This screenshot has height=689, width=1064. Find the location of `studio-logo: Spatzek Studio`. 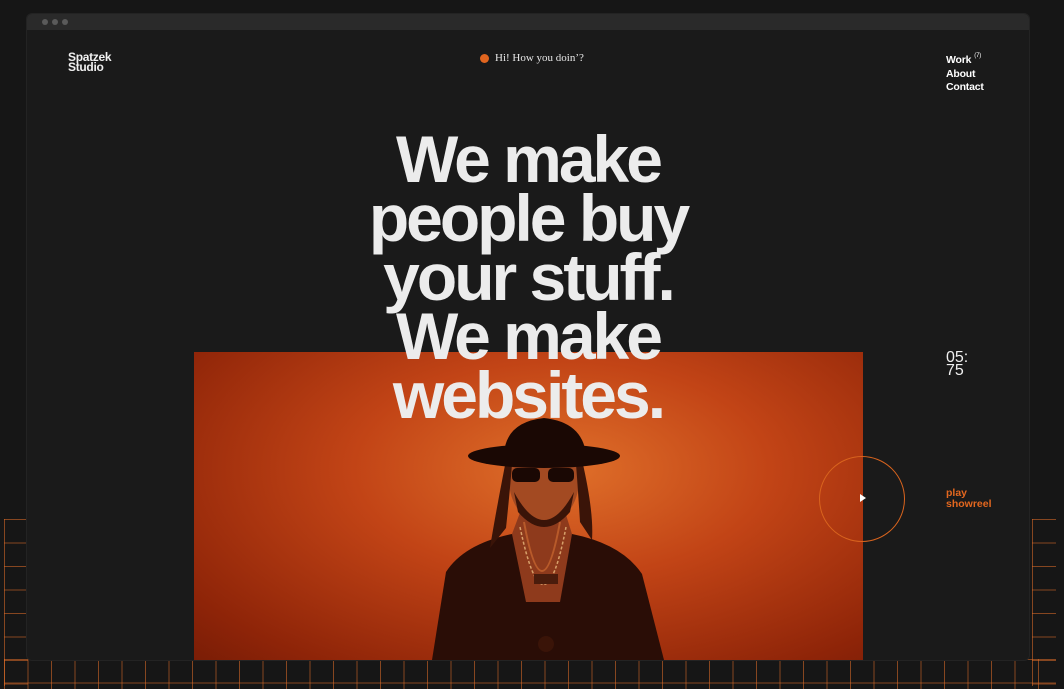

studio-logo: Spatzek Studio is located at coordinates (90, 62).